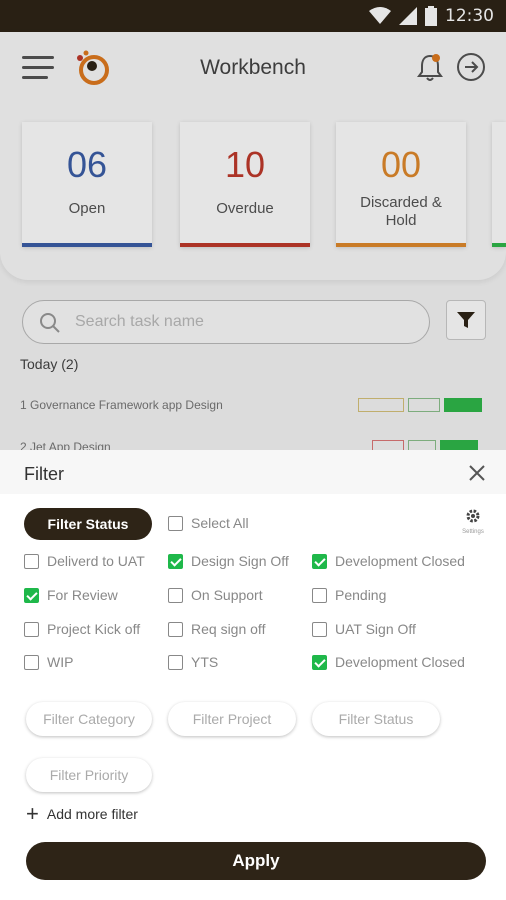 The height and width of the screenshot is (900, 506). I want to click on plus-icon: +, so click(32, 813).